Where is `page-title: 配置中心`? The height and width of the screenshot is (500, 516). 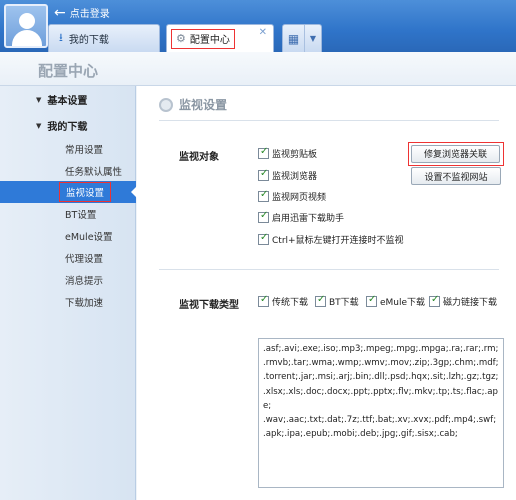 page-title: 配置中心 is located at coordinates (68, 71).